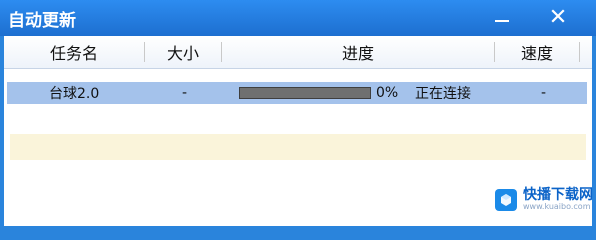  Describe the element at coordinates (185, 93) in the screenshot. I see `task-size-cell: -` at that location.